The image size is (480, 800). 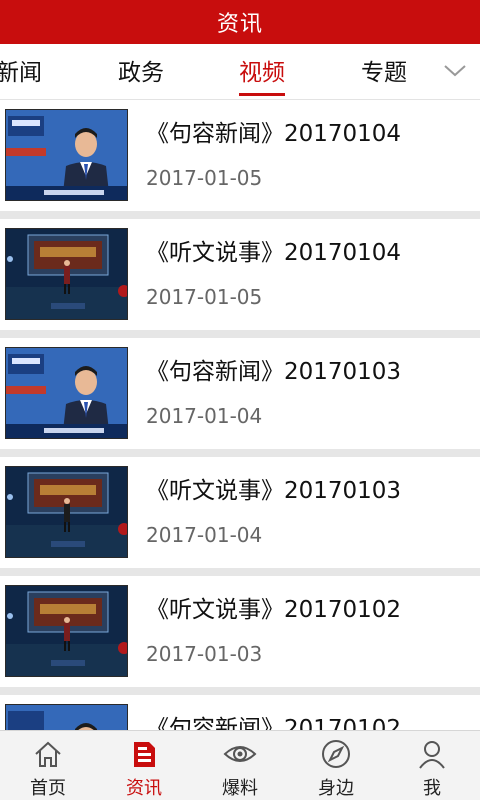 I want to click on active-tab-indicator, so click(x=262, y=94).